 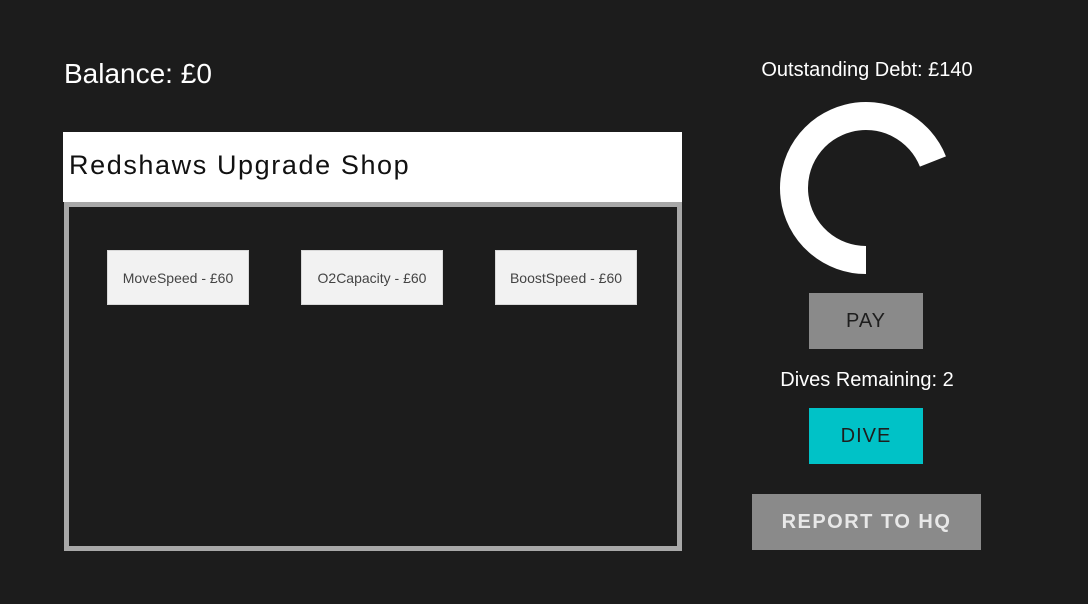 I want to click on shop-title: Redshaws Upgrade Shop, so click(x=240, y=165).